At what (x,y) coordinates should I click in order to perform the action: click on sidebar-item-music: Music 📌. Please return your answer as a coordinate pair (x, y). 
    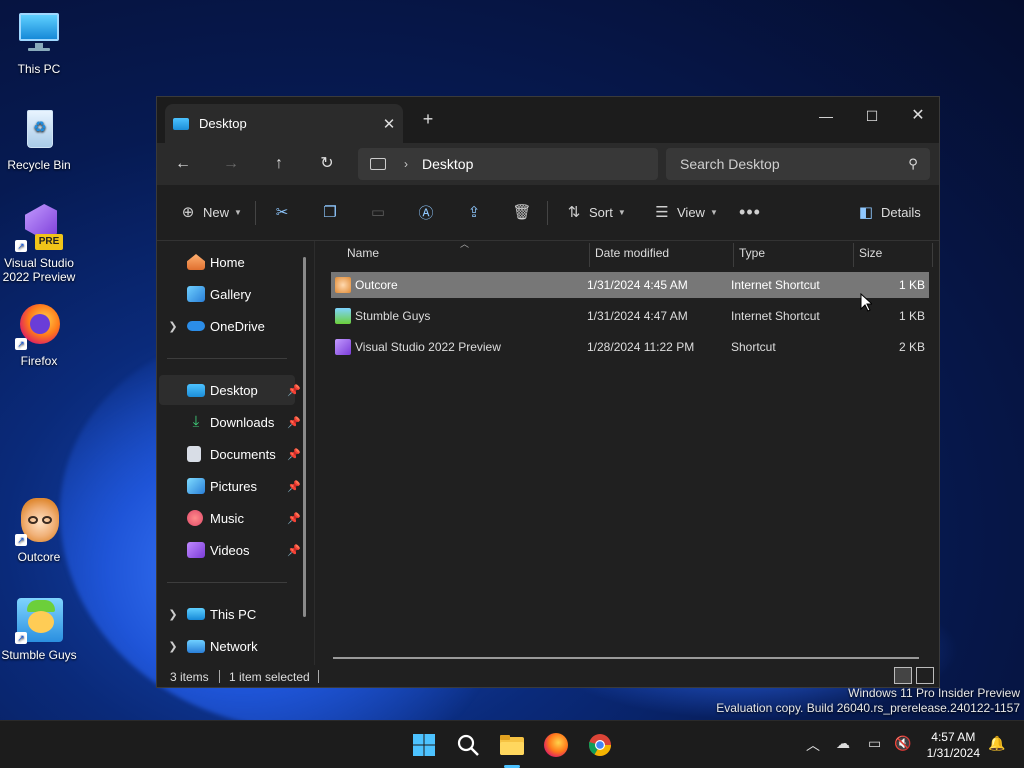
    Looking at the image, I should click on (230, 518).